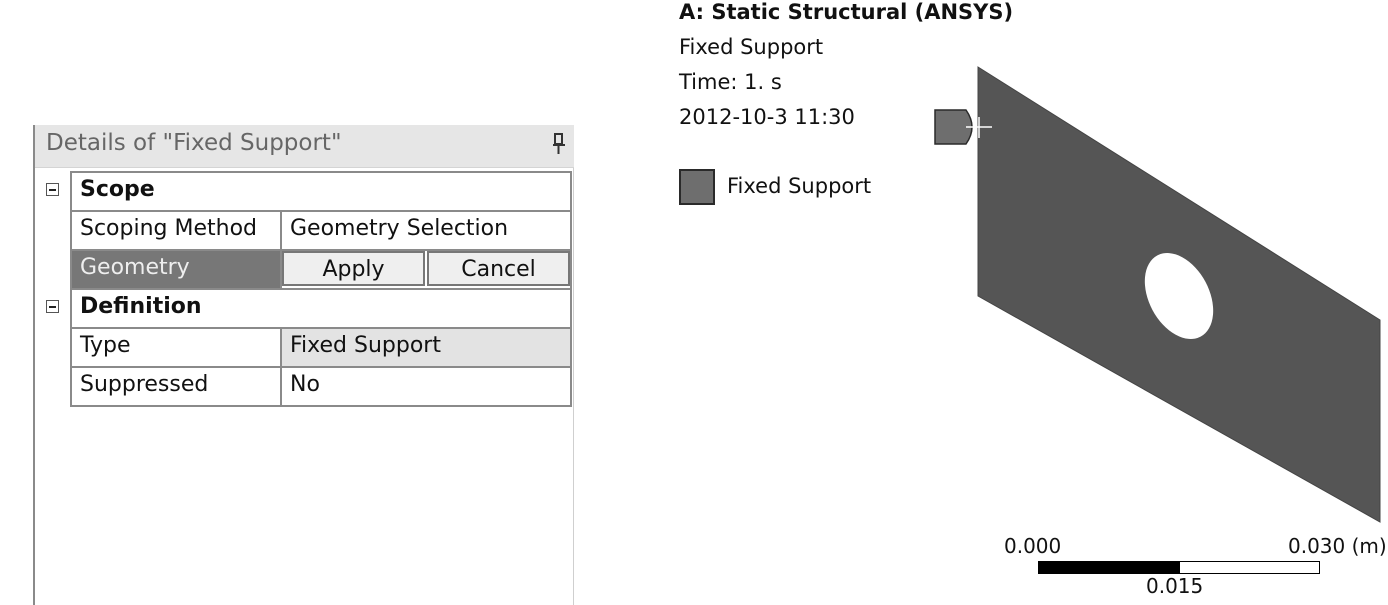  I want to click on category-row-scope: Scope, so click(304, 190).